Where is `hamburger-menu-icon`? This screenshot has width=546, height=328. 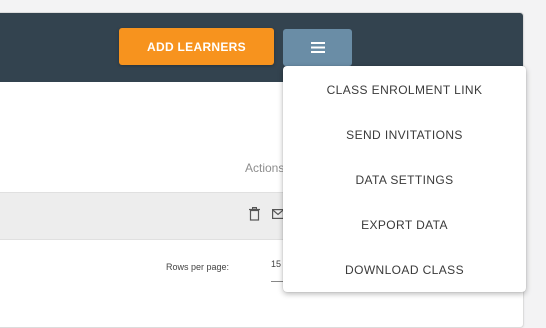 hamburger-menu-icon is located at coordinates (317, 47).